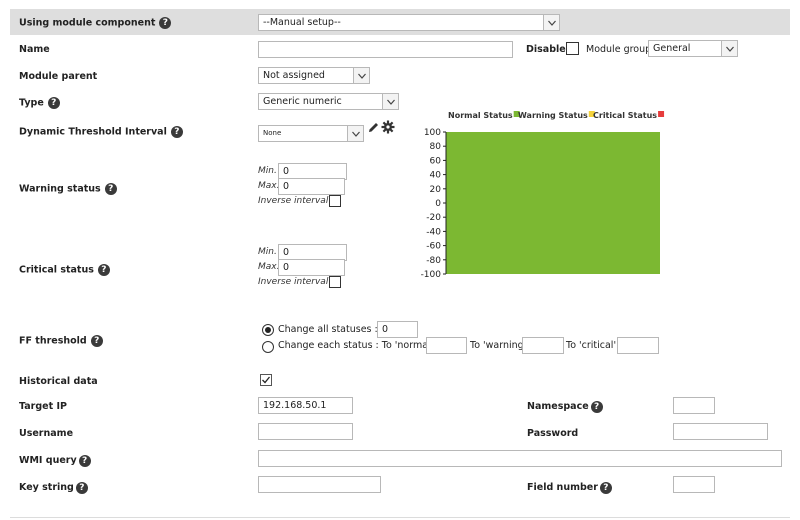 The height and width of the screenshot is (520, 800). What do you see at coordinates (694, 405) in the screenshot?
I see `namespace-input` at bounding box center [694, 405].